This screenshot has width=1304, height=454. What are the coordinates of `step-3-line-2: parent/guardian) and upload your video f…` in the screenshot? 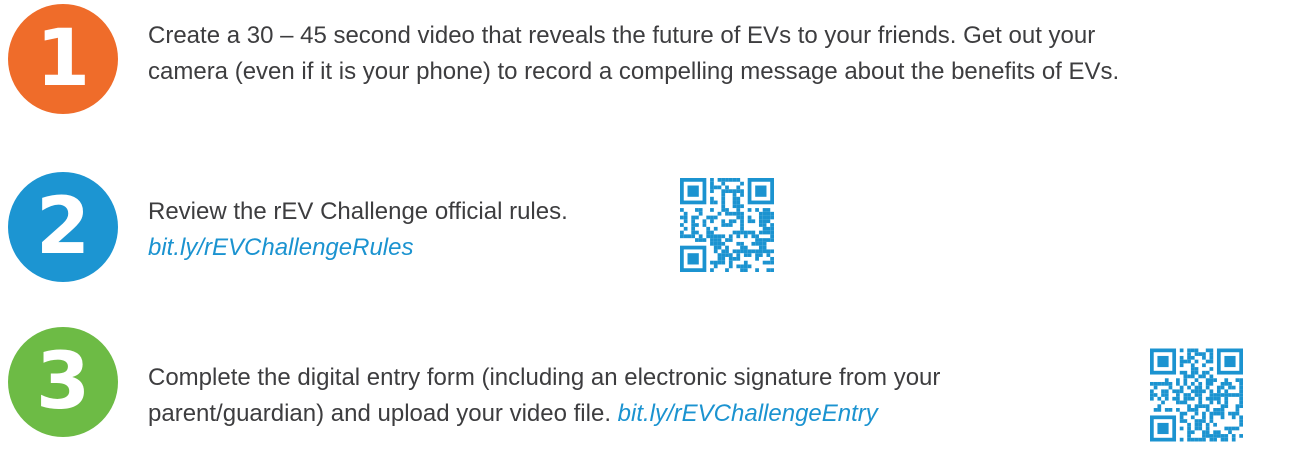 It's located at (379, 413).